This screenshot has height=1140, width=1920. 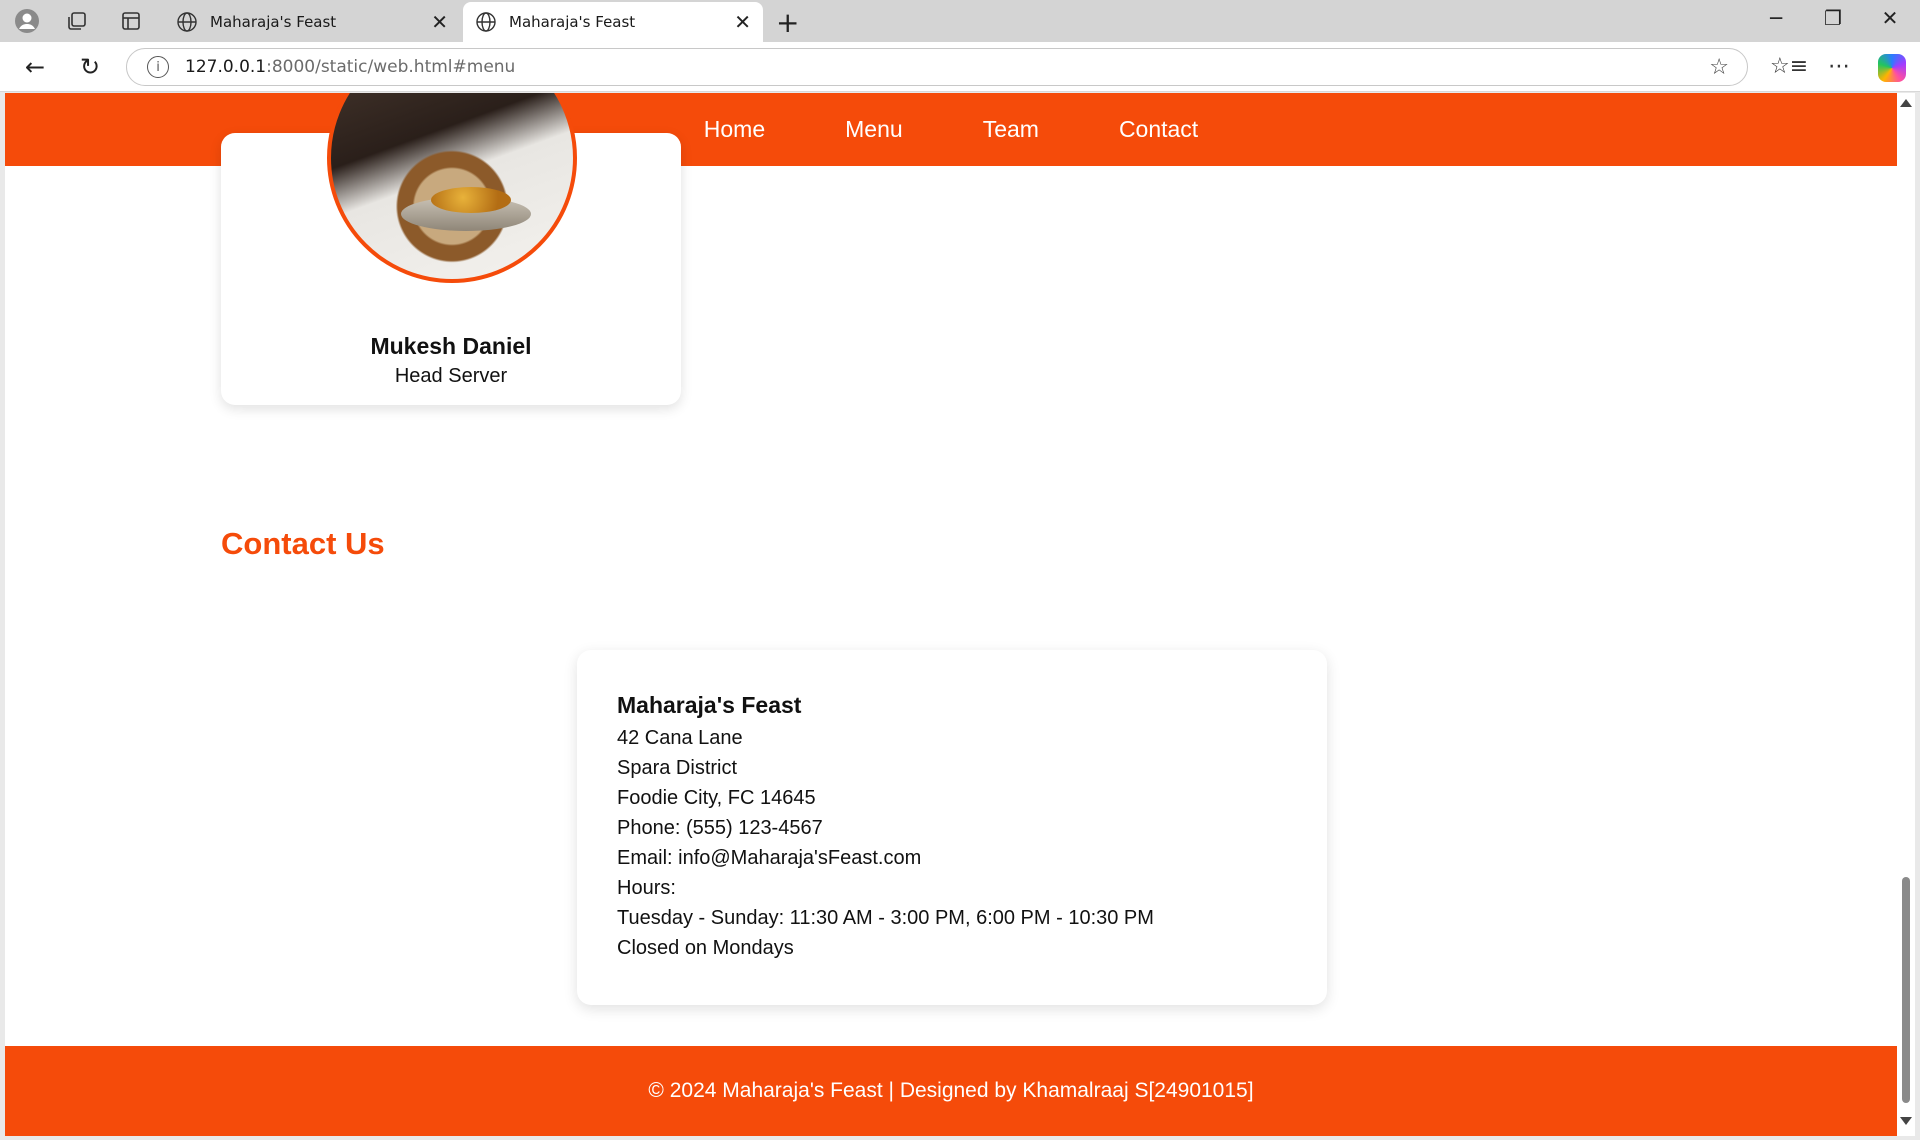 What do you see at coordinates (874, 129) in the screenshot?
I see `nav-menu: Menu` at bounding box center [874, 129].